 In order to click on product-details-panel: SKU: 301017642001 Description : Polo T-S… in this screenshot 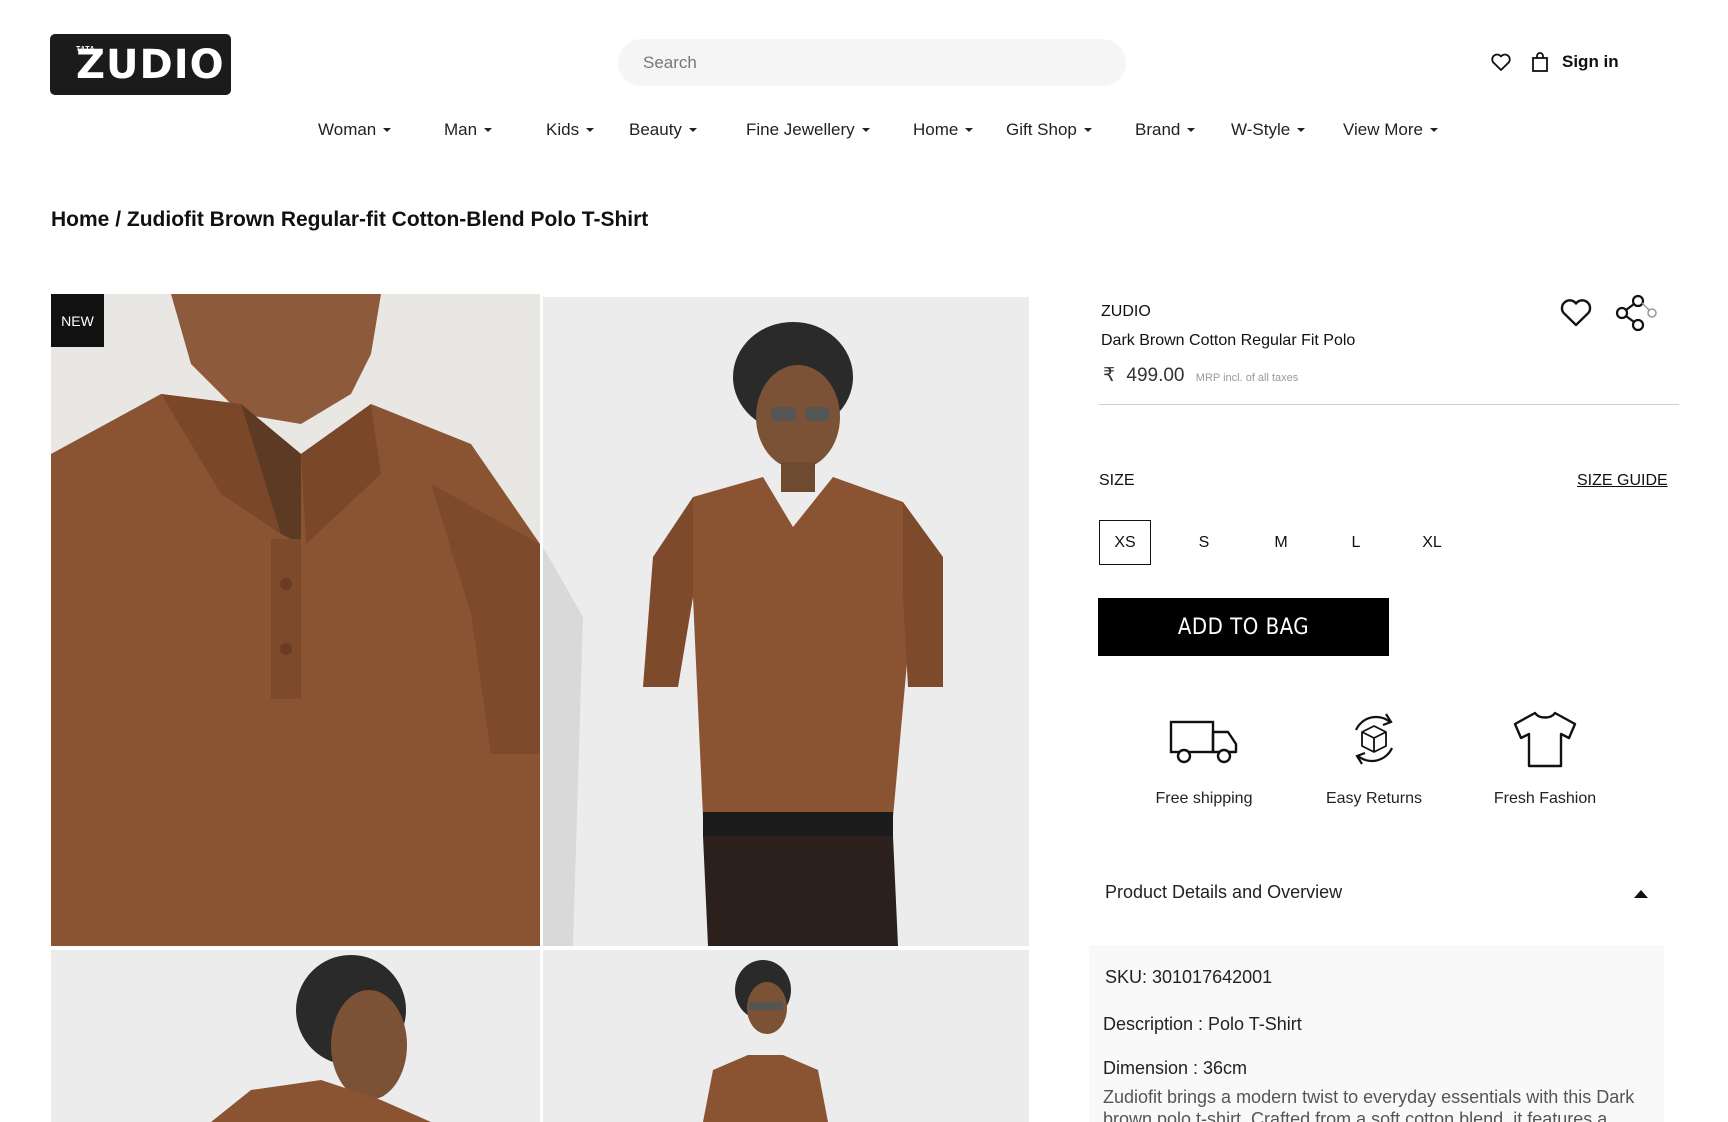, I will do `click(1376, 1033)`.